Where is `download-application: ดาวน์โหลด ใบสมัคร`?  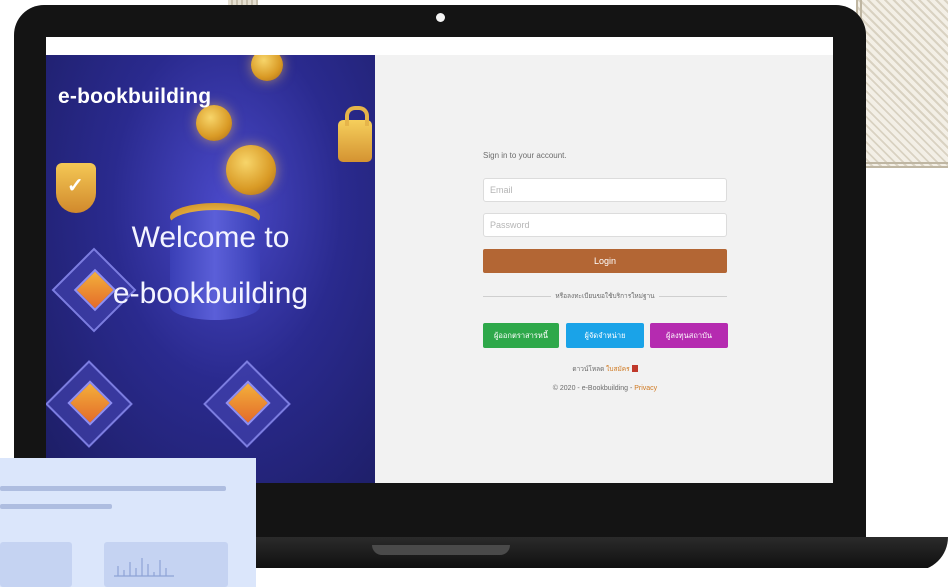 download-application: ดาวน์โหลด ใบสมัคร is located at coordinates (605, 369).